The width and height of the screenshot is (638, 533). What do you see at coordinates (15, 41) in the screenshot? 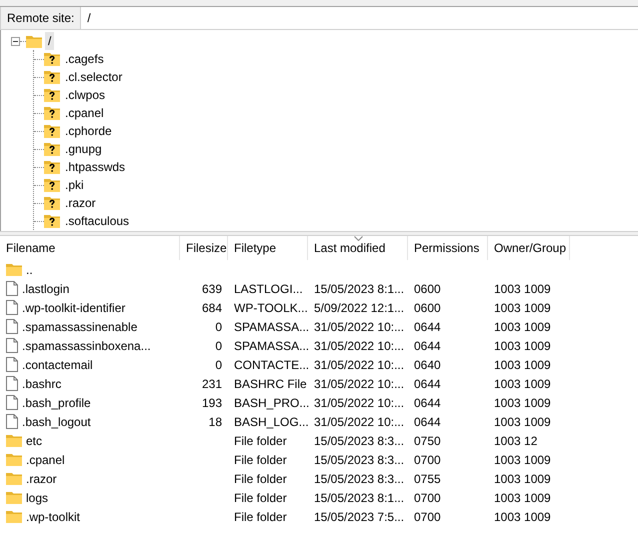
I see `collapse-toggle` at bounding box center [15, 41].